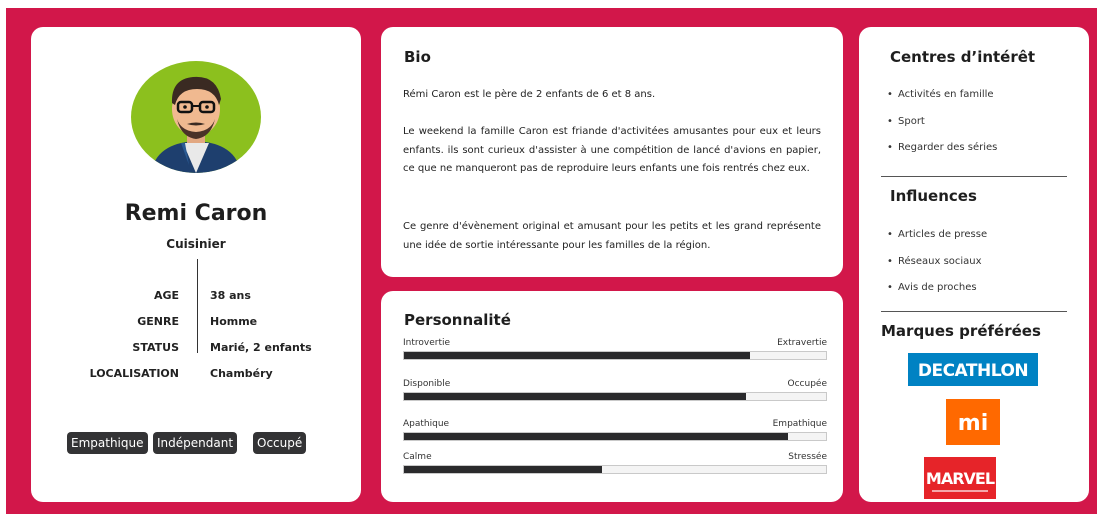  I want to click on profile-role: Cuisinier, so click(196, 244).